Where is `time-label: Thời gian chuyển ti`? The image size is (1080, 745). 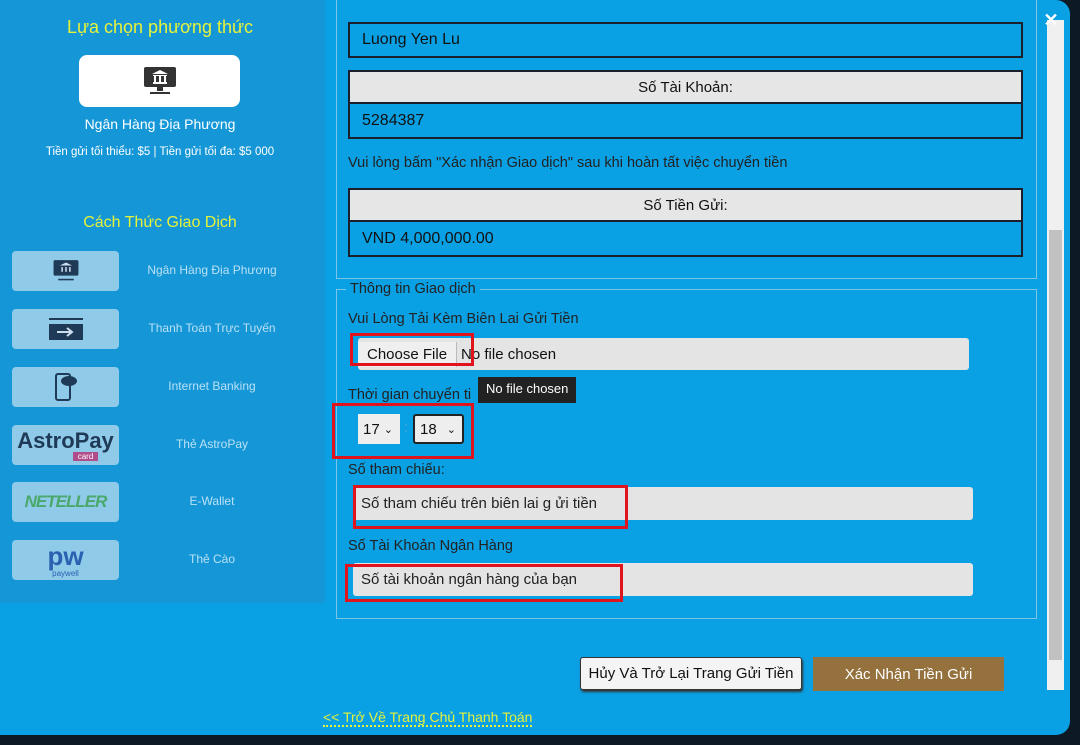
time-label: Thời gian chuyển ti is located at coordinates (410, 395).